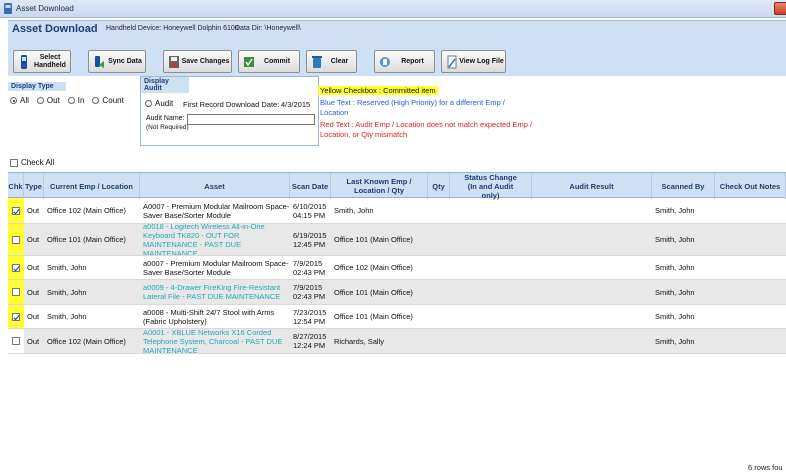 The height and width of the screenshot is (476, 786). I want to click on rows-found-status: 6 rows fou, so click(765, 467).